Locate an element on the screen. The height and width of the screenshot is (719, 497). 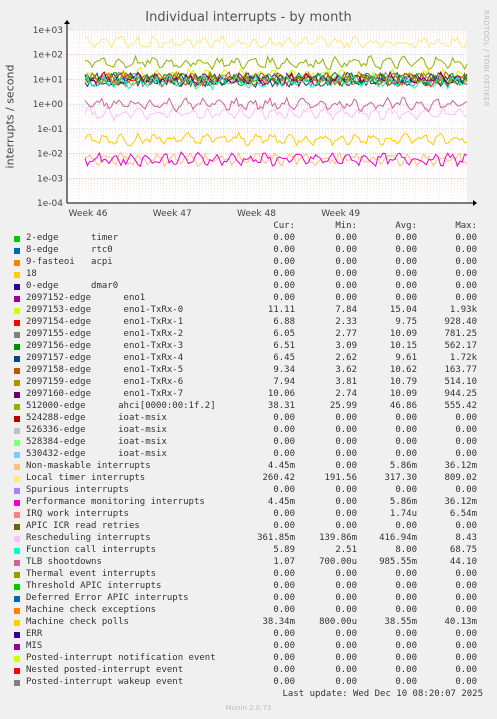
legend-series-name: 8-edge rtc0 is located at coordinates (69, 250).